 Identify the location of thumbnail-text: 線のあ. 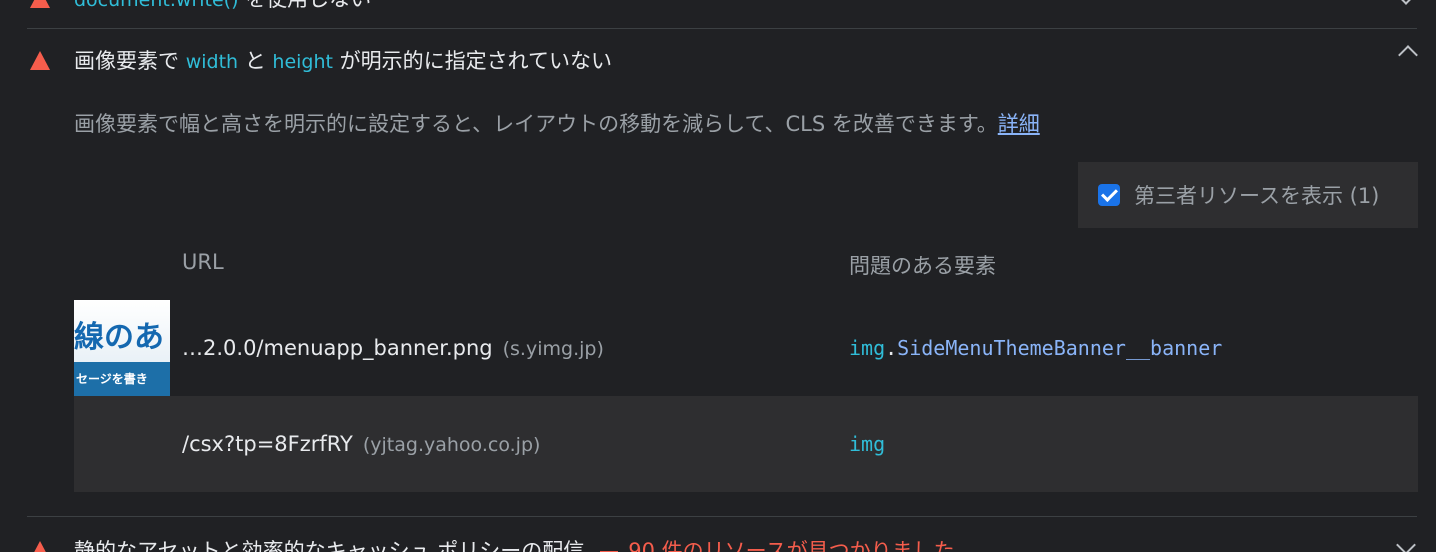
(119, 337).